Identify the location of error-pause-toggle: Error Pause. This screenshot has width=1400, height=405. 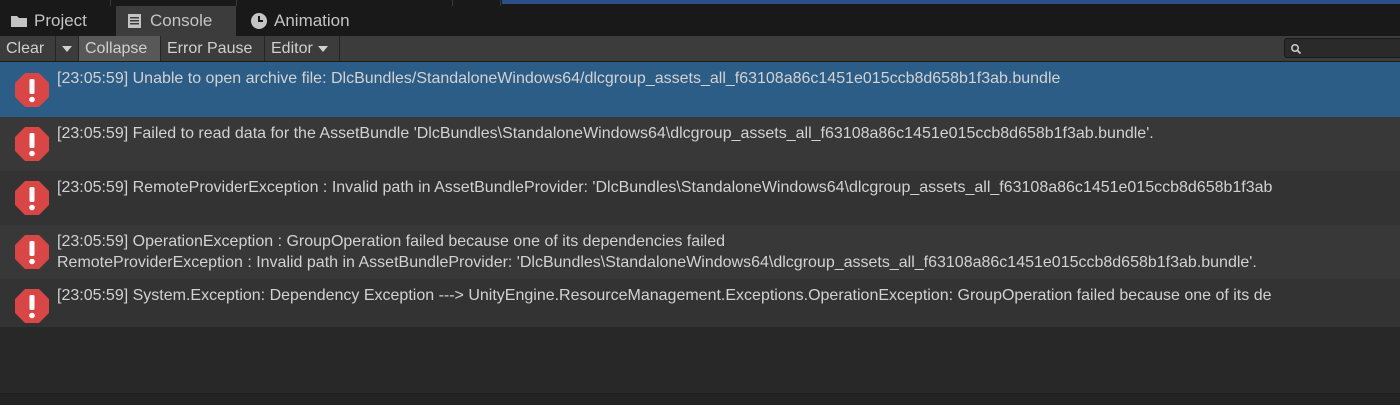
(213, 48).